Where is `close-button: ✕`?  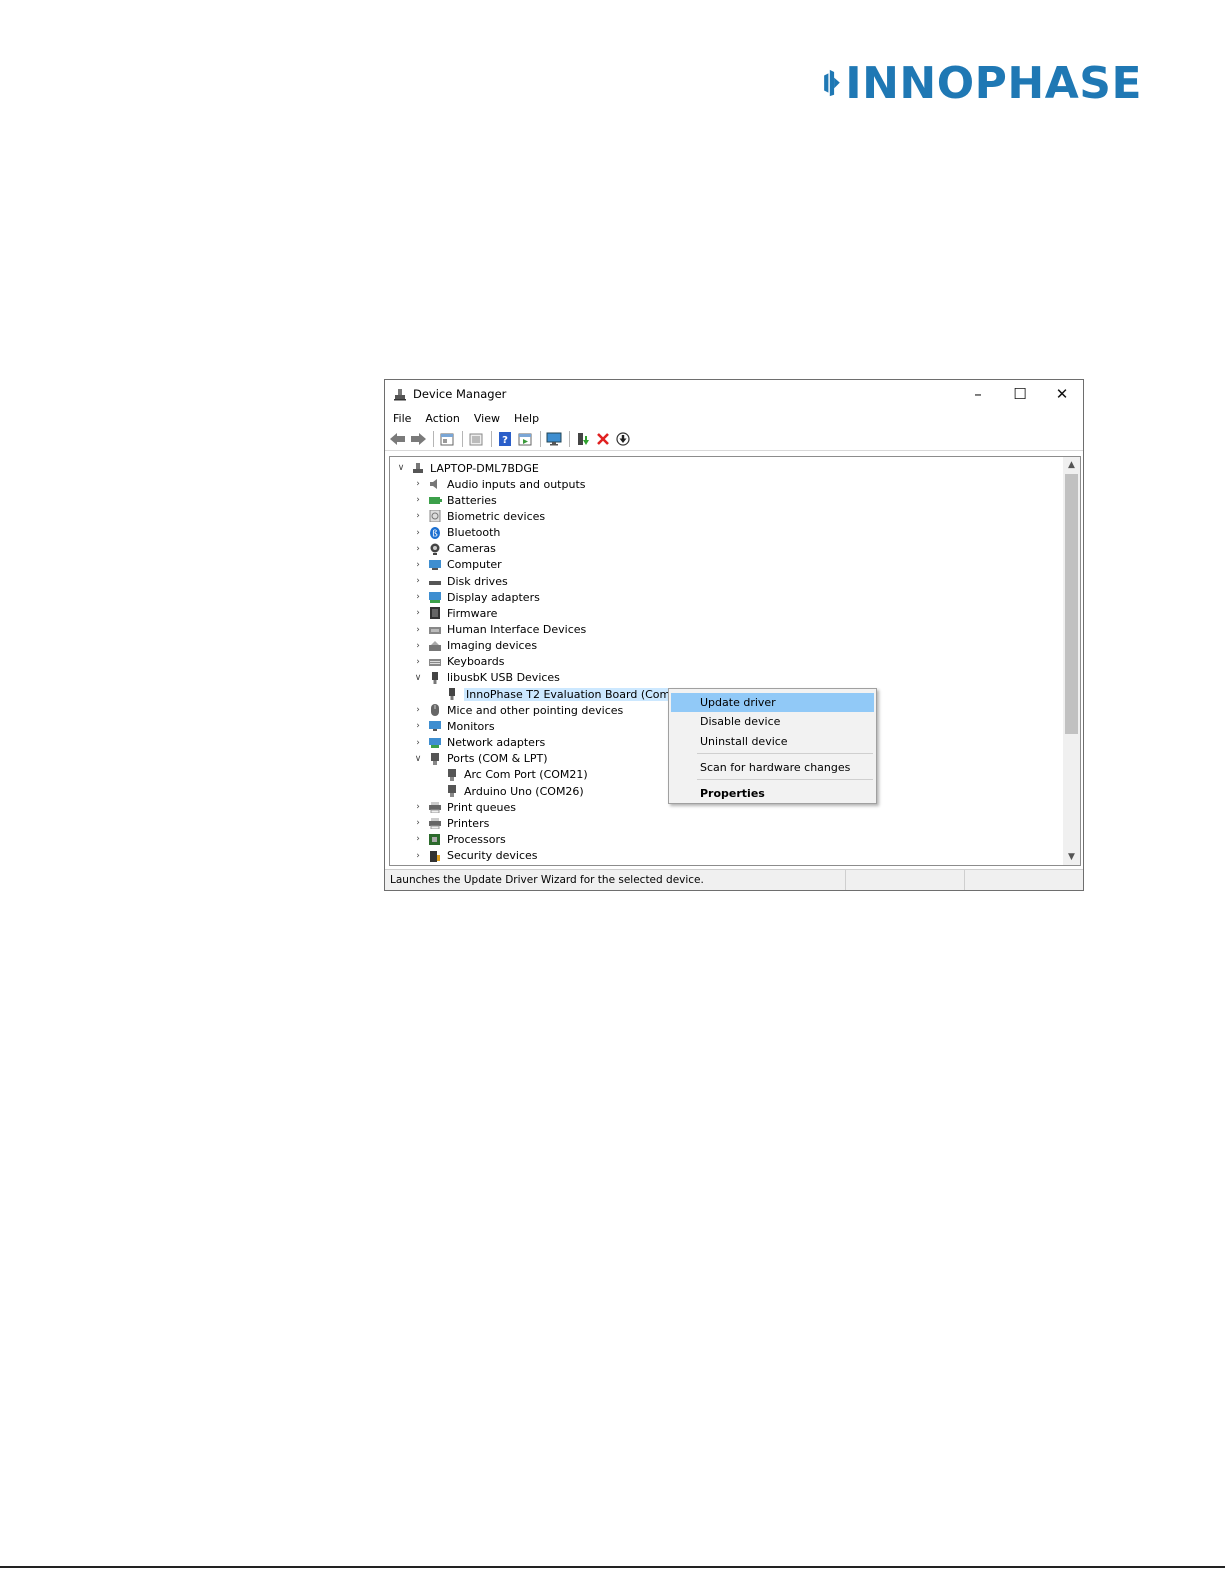 close-button: ✕ is located at coordinates (1062, 394).